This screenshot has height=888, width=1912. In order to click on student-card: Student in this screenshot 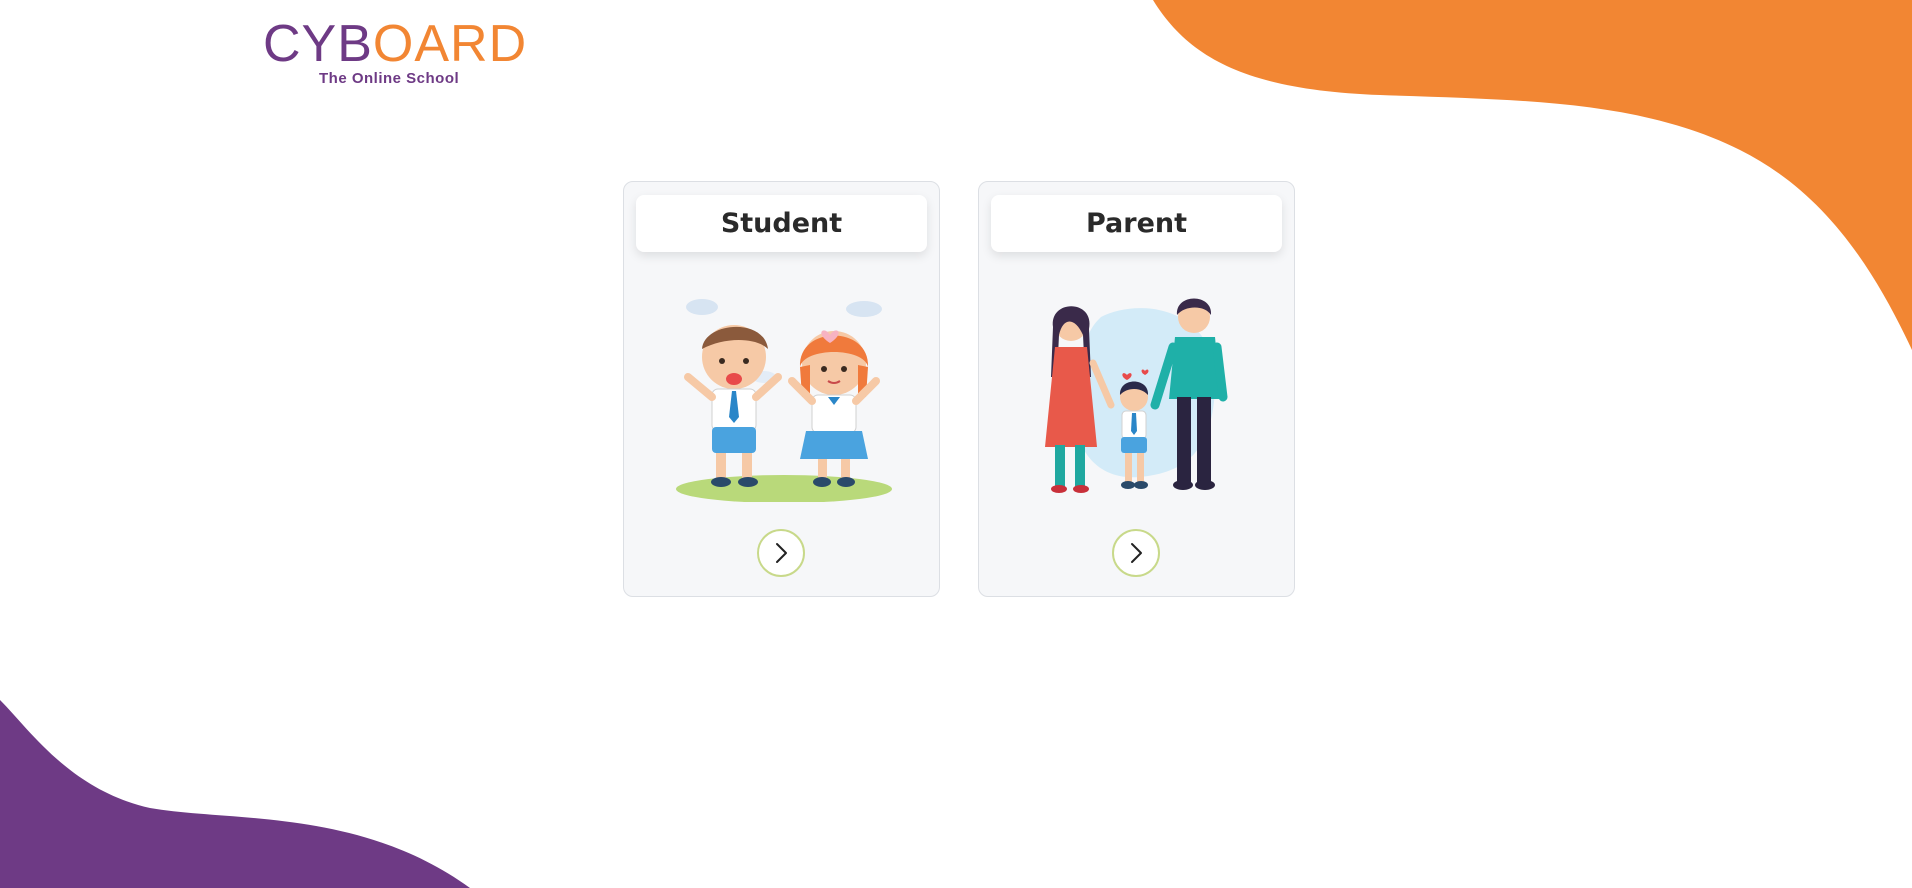, I will do `click(781, 389)`.